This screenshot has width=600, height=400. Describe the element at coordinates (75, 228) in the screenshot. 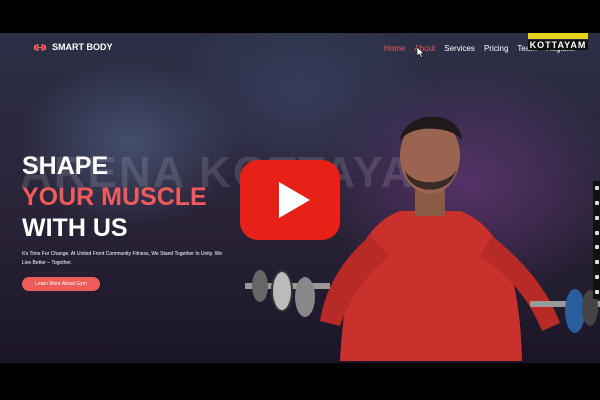

I see `headline-line-3: WITH US` at that location.